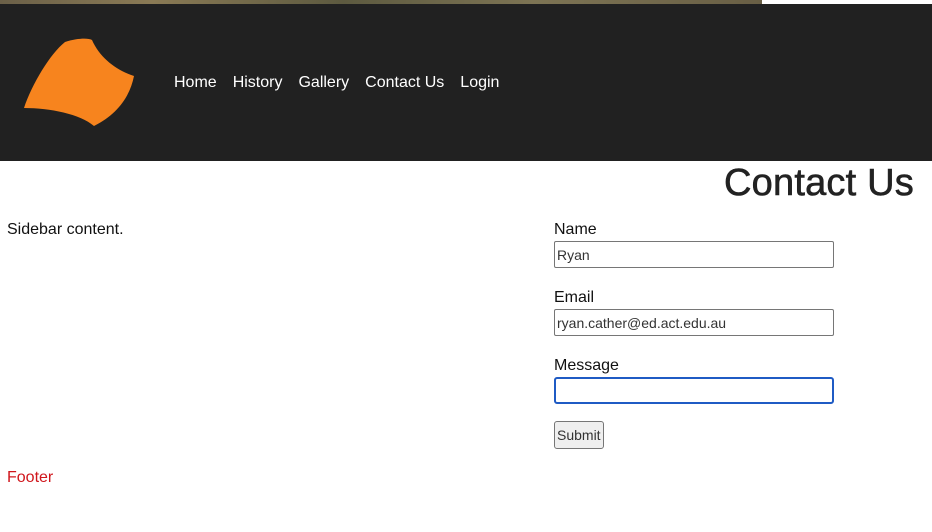  Describe the element at coordinates (586, 365) in the screenshot. I see `message-label: Message` at that location.